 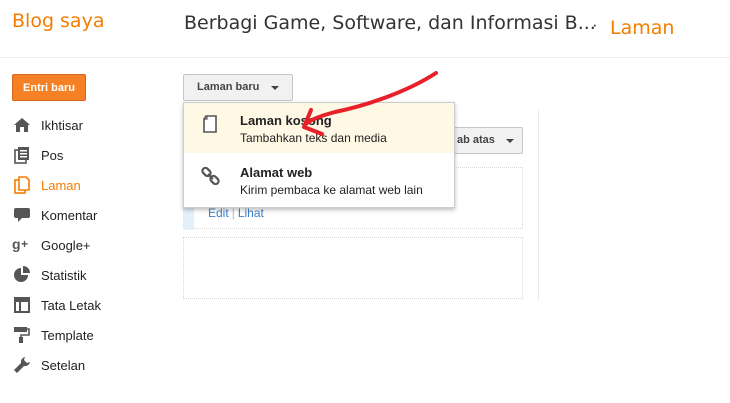 What do you see at coordinates (87, 365) in the screenshot?
I see `sidebar-item-setelan: Setelan` at bounding box center [87, 365].